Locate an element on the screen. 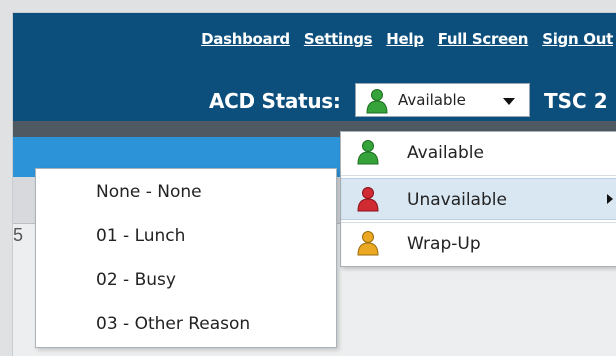 This screenshot has height=356, width=616. divider is located at coordinates (478, 175).